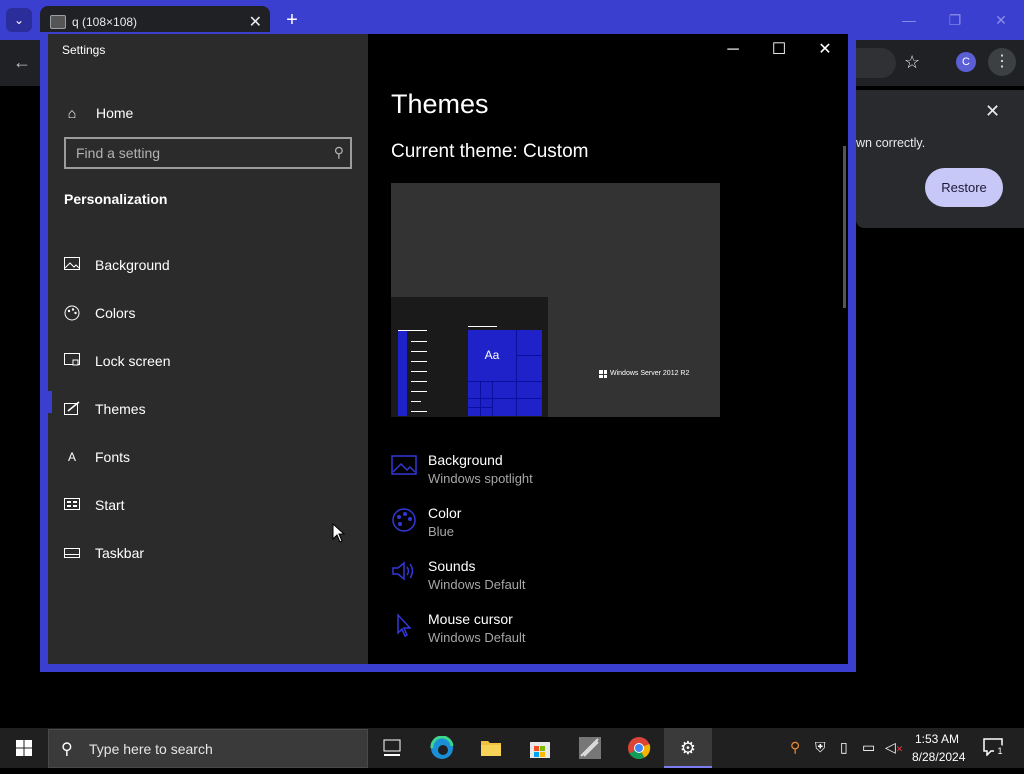 The height and width of the screenshot is (774, 1024). What do you see at coordinates (1001, 20) in the screenshot?
I see `close-icon: ✕` at bounding box center [1001, 20].